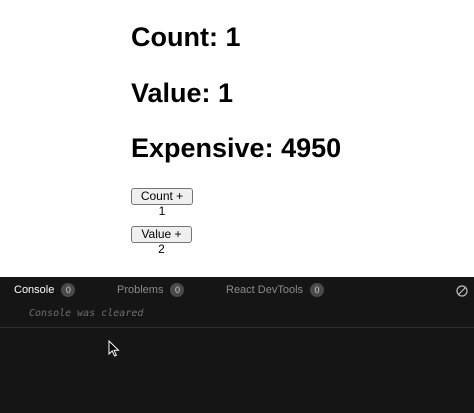 Image resolution: width=474 pixels, height=413 pixels. What do you see at coordinates (182, 93) in the screenshot?
I see `value-heading: Value: 1` at bounding box center [182, 93].